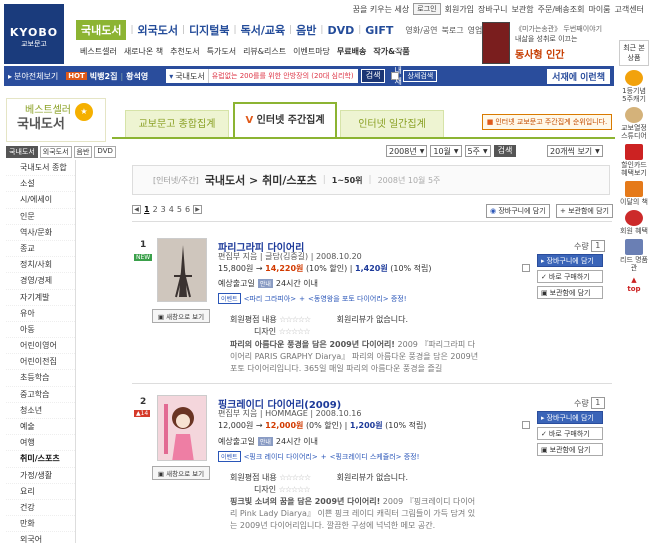 This screenshot has width=650, height=543. Describe the element at coordinates (181, 316) in the screenshot. I see `zoom-button-1: ▣ 새창으로 보기` at that location.